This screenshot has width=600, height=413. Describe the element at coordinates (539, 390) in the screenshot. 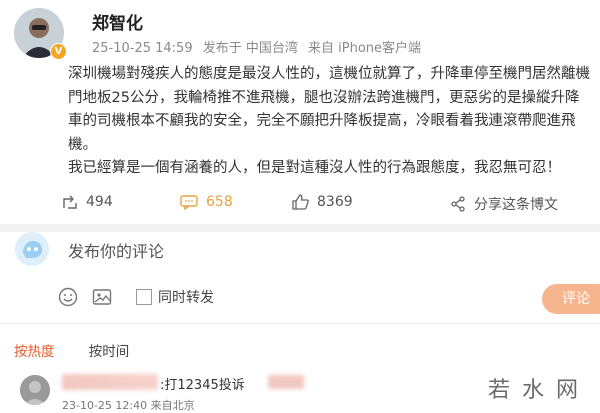

I see `watermark-logo: 若水网` at that location.